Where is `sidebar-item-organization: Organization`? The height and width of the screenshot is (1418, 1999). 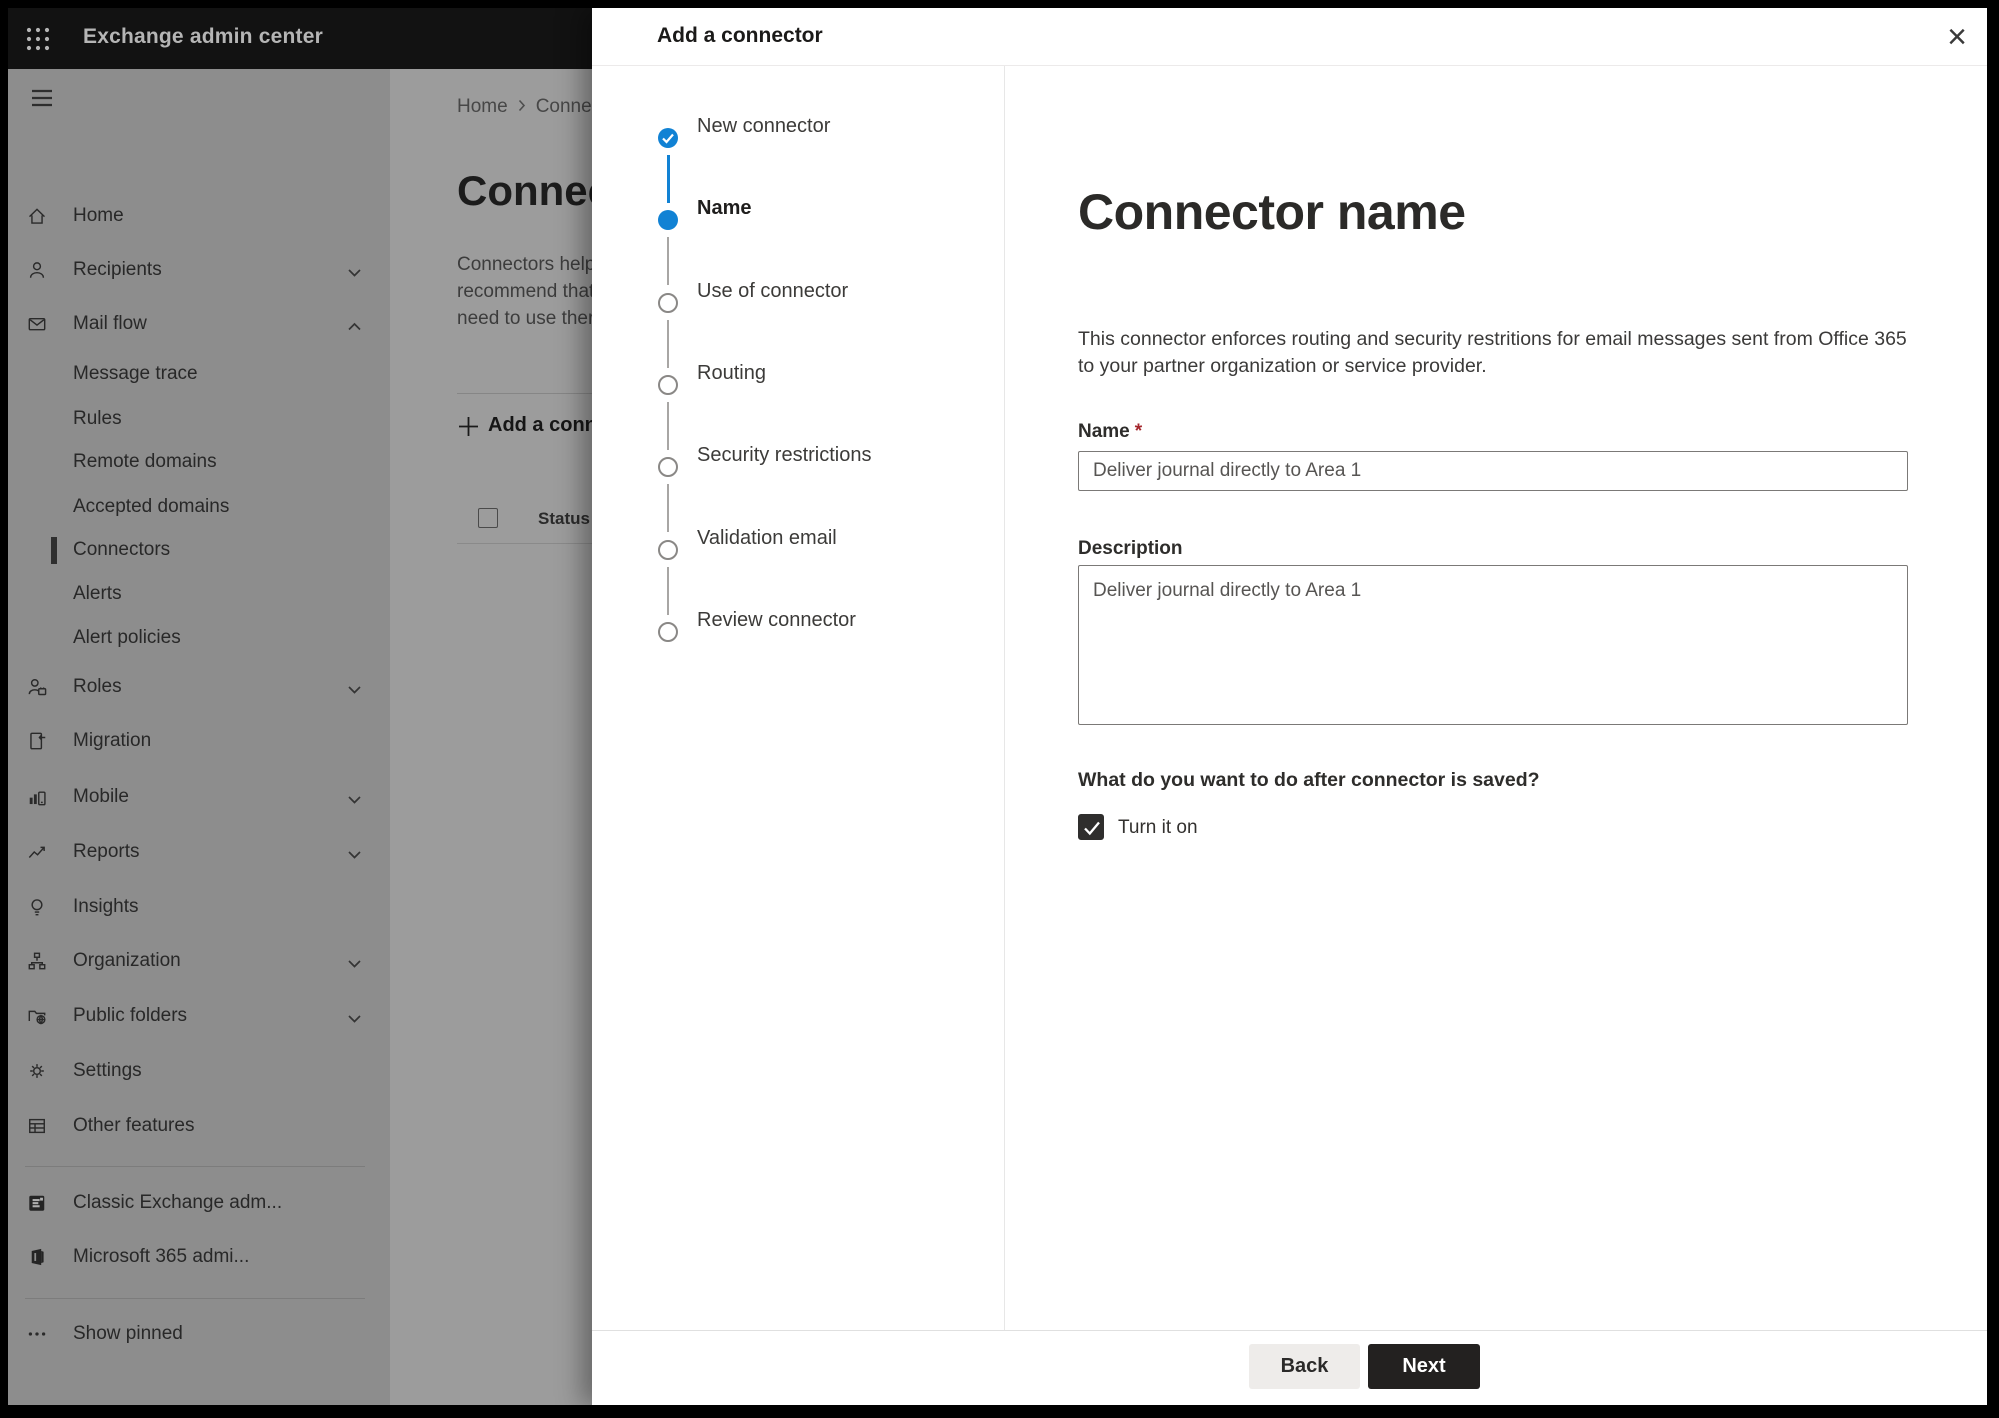
sidebar-item-organization: Organization is located at coordinates (199, 961).